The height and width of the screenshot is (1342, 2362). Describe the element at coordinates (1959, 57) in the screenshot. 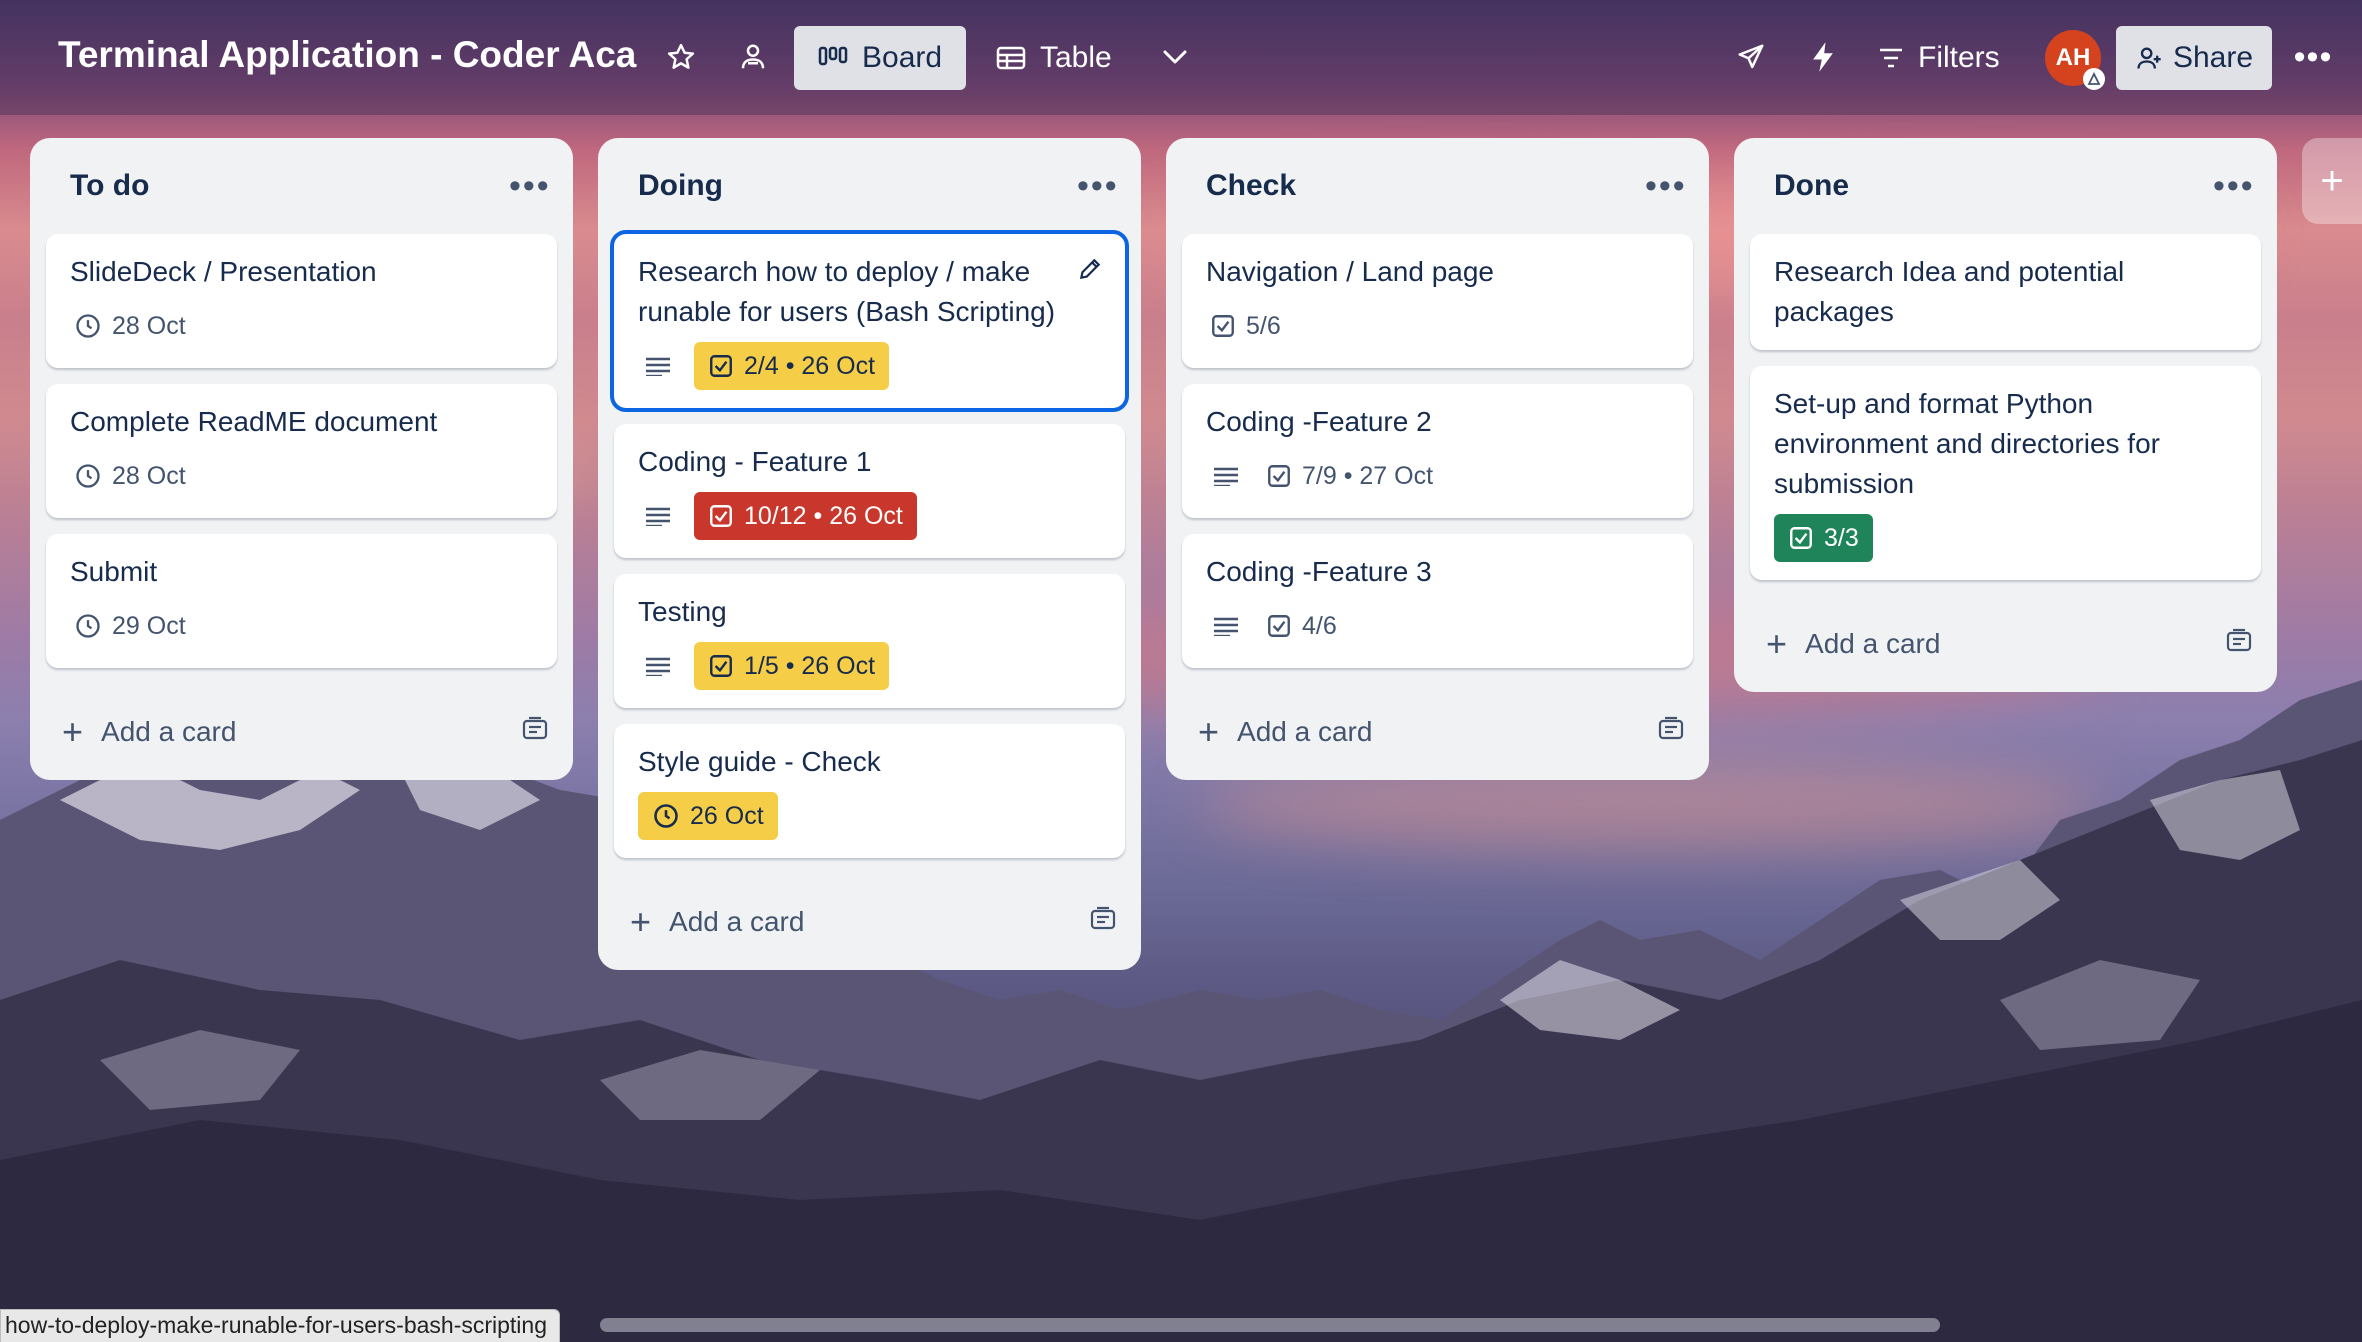

I see `filters-label: Filters` at that location.